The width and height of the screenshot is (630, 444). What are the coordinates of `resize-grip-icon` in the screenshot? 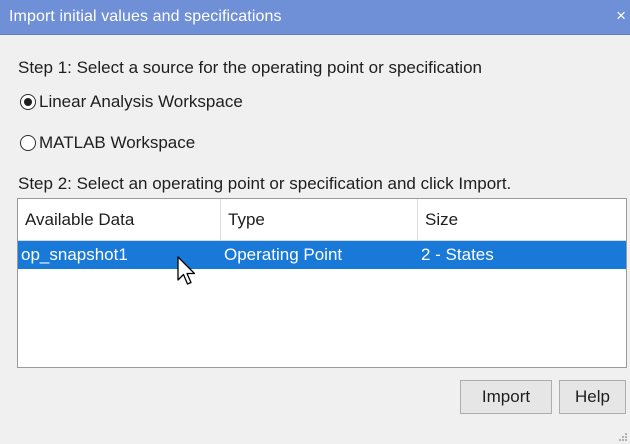 It's located at (623, 437).